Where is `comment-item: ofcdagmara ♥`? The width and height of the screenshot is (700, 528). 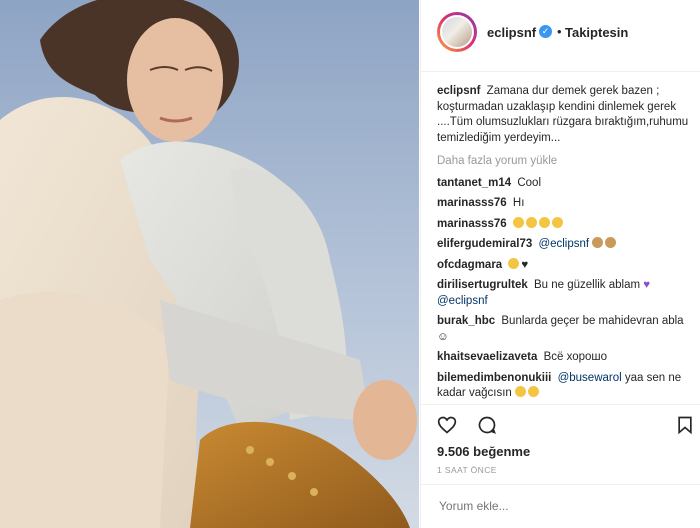
comment-item: ofcdagmara ♥ is located at coordinates (565, 265).